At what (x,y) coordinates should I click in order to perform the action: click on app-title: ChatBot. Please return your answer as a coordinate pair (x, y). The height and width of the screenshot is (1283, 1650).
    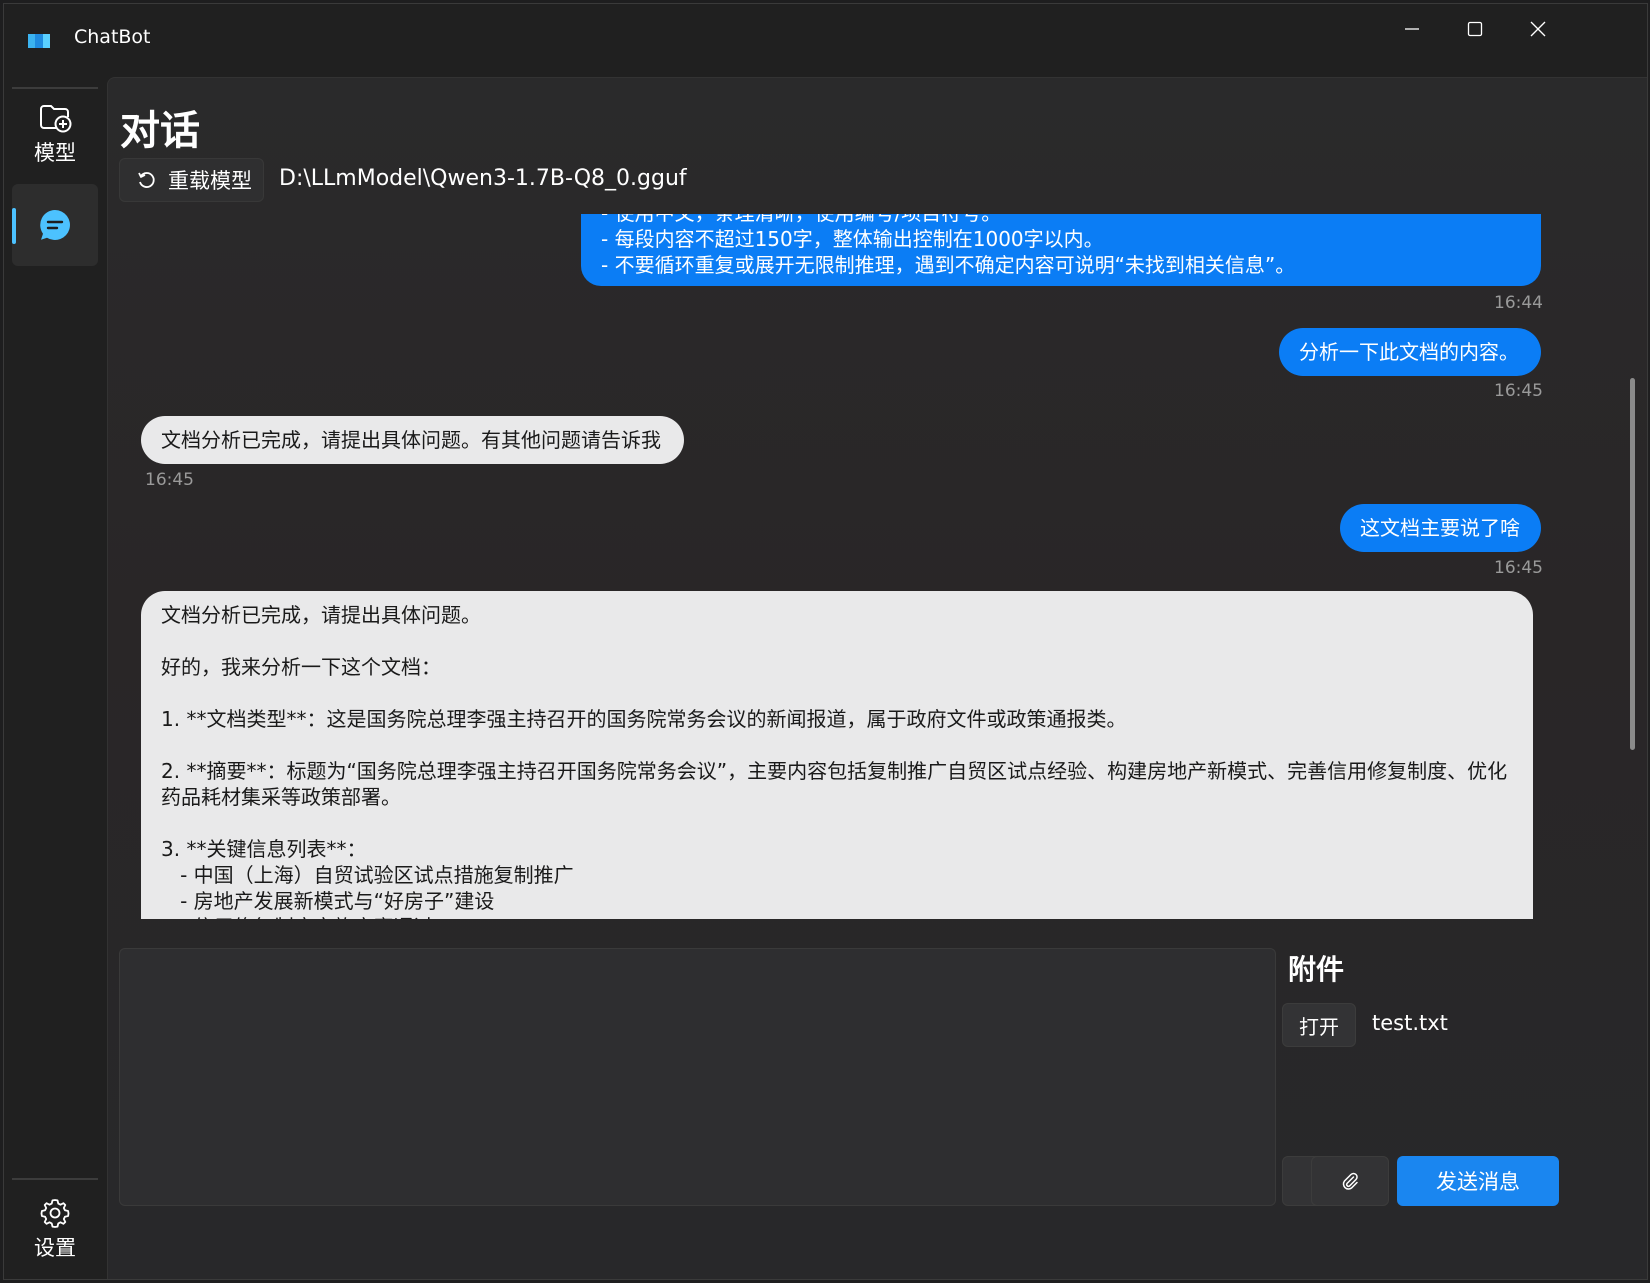
    Looking at the image, I should click on (112, 37).